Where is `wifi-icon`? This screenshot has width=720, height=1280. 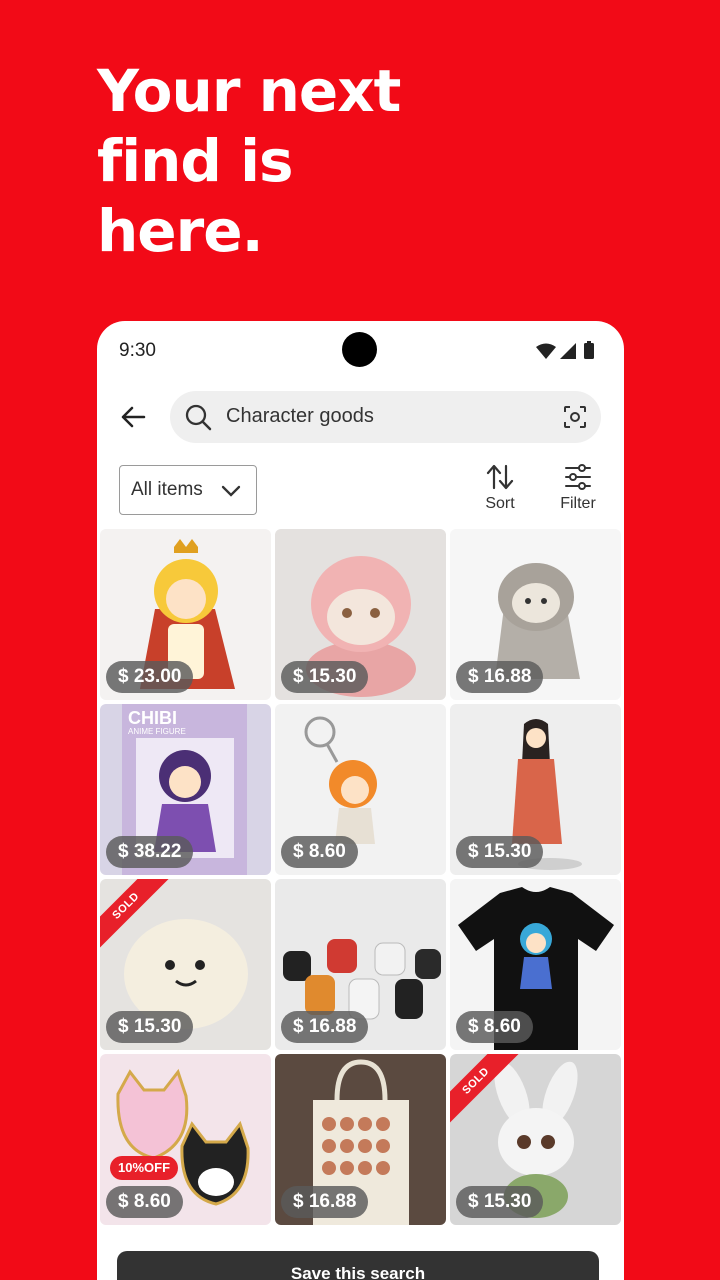 wifi-icon is located at coordinates (546, 351).